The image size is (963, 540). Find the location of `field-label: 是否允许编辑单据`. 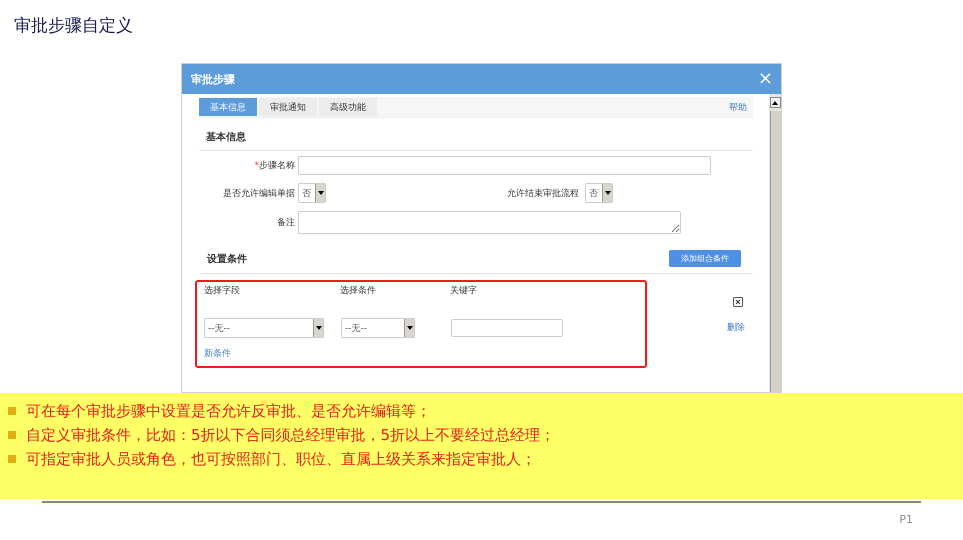

field-label: 是否允许编辑单据 is located at coordinates (258, 194).